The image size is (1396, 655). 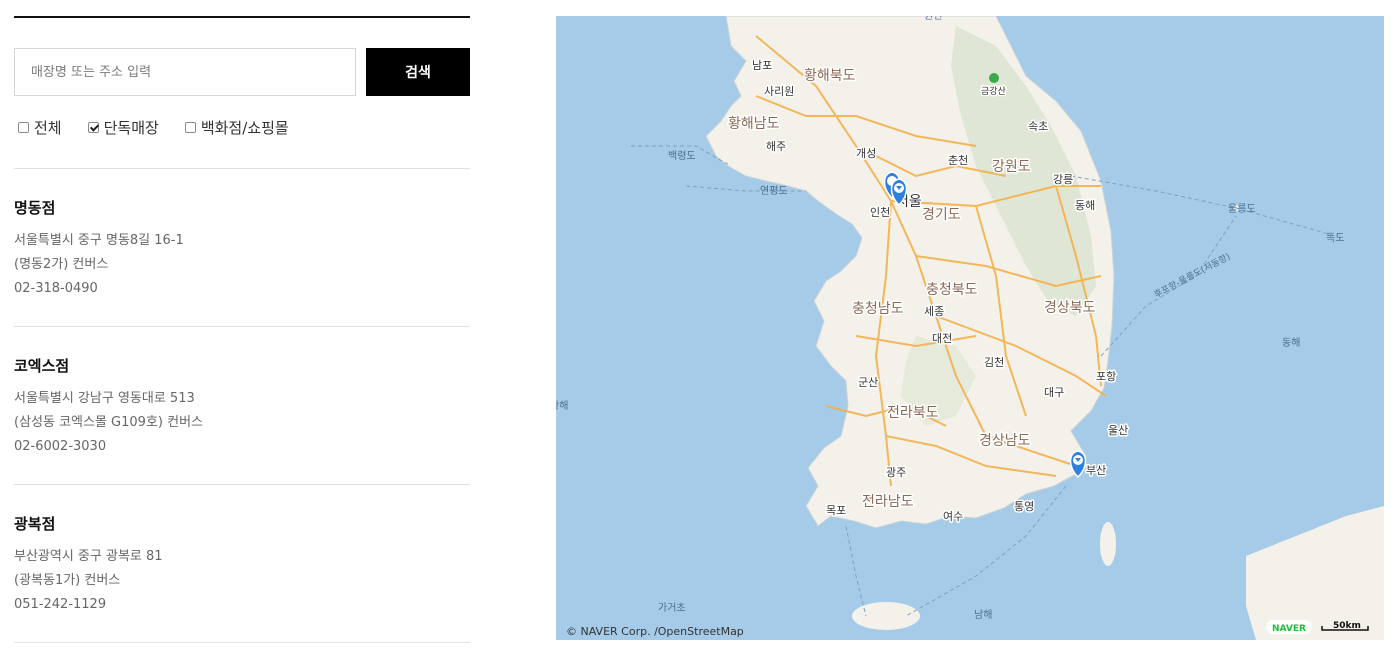 I want to click on store-address: 서울특별시 중구 명동8길 16-1, so click(x=99, y=240).